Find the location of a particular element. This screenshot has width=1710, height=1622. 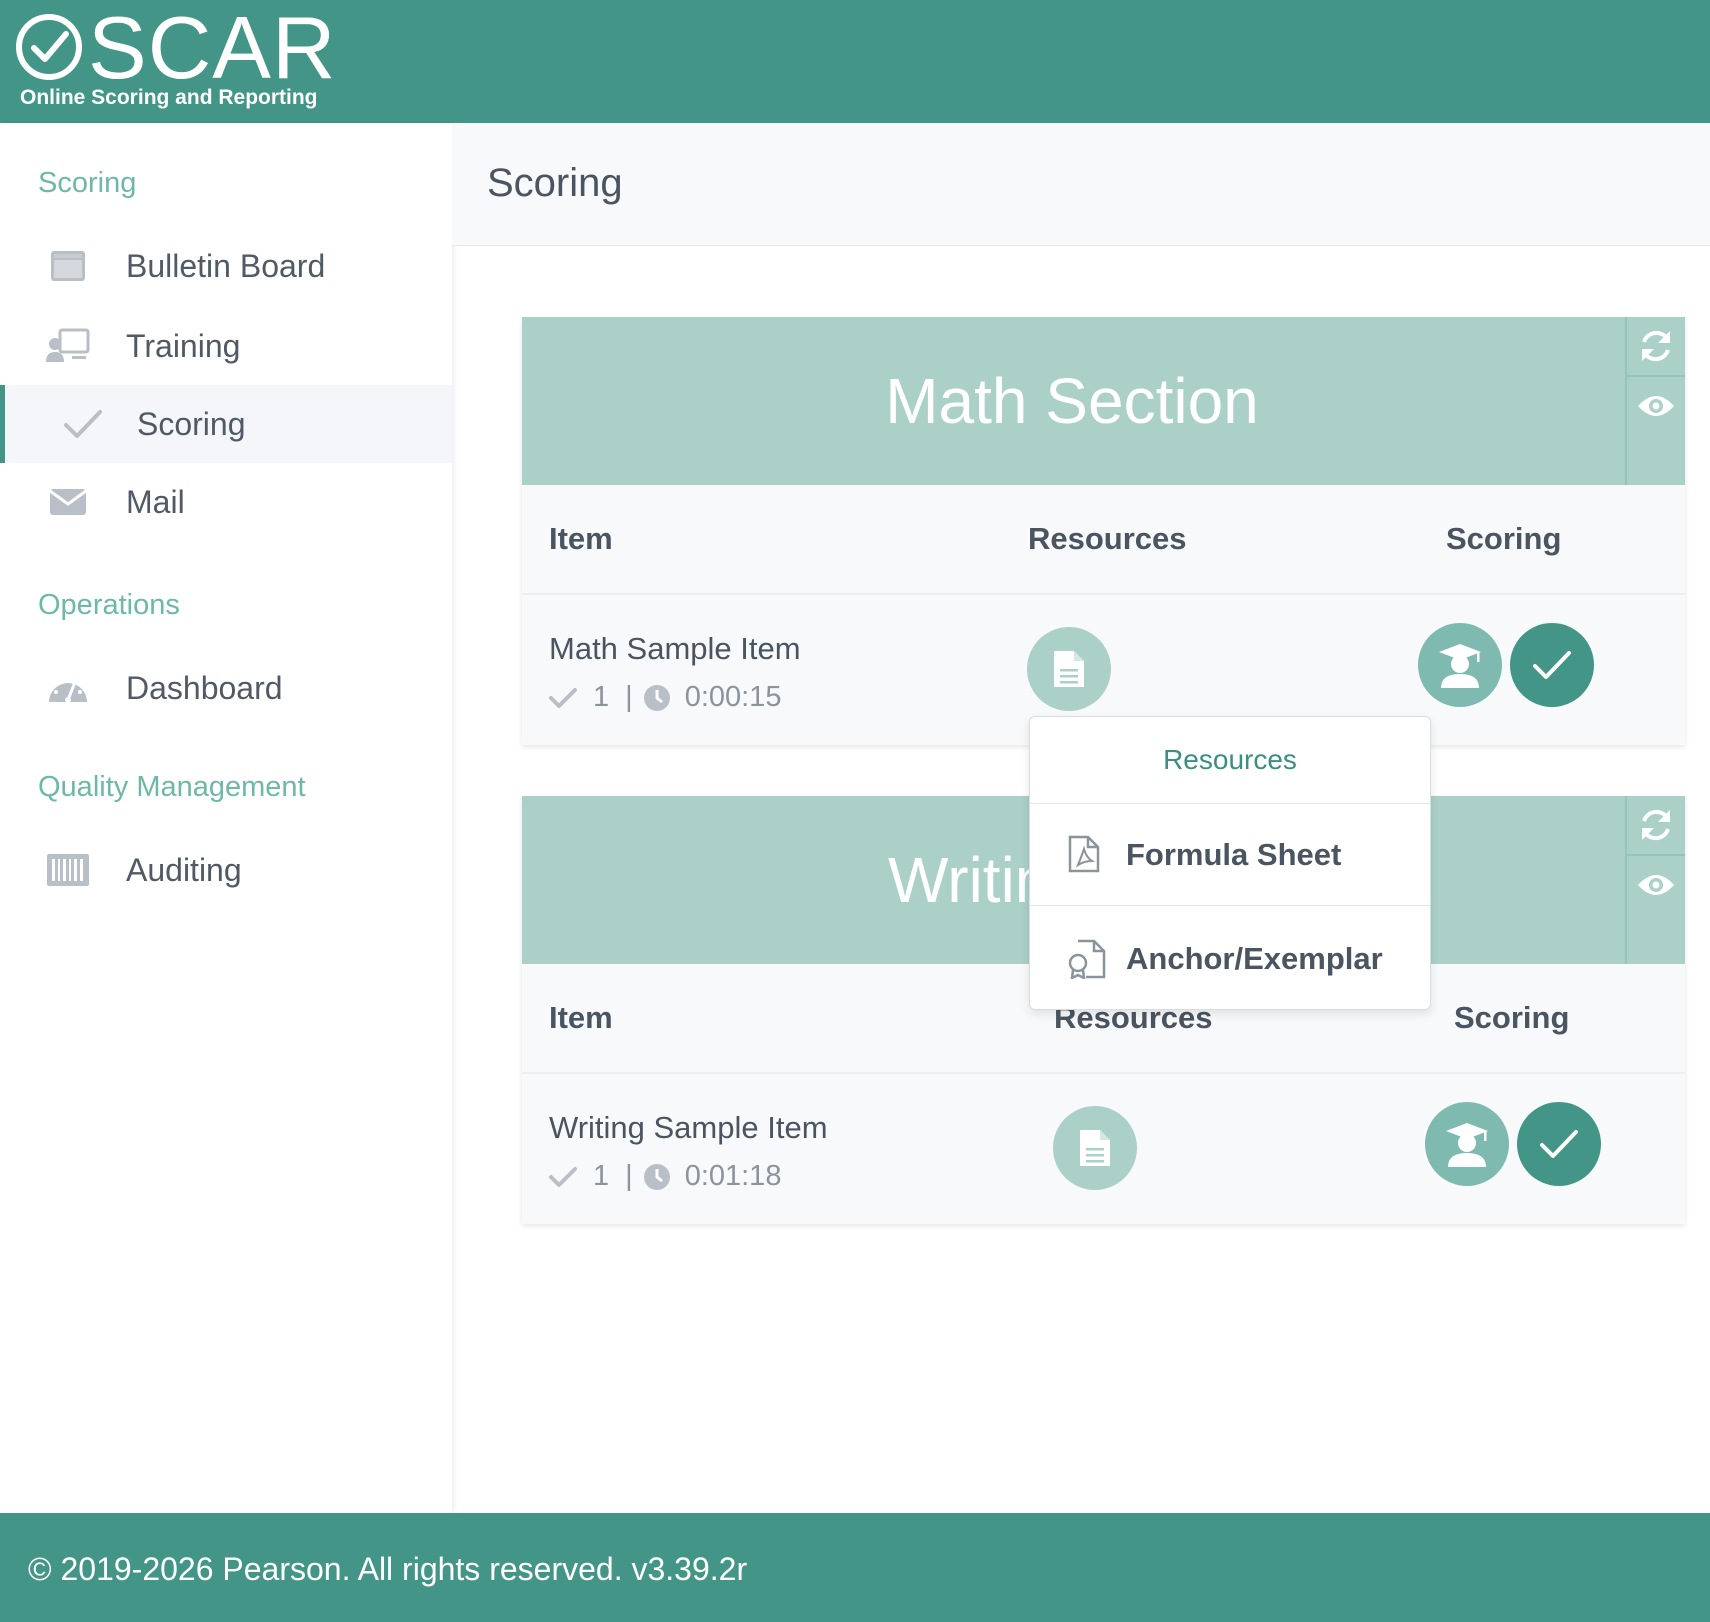

sidebar-item-auditing: Auditing is located at coordinates (226, 870).